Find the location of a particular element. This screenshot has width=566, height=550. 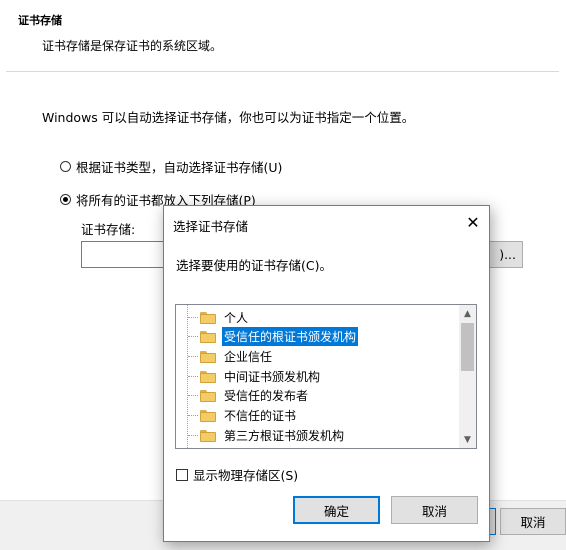

radio-circle-icon is located at coordinates (65, 166).